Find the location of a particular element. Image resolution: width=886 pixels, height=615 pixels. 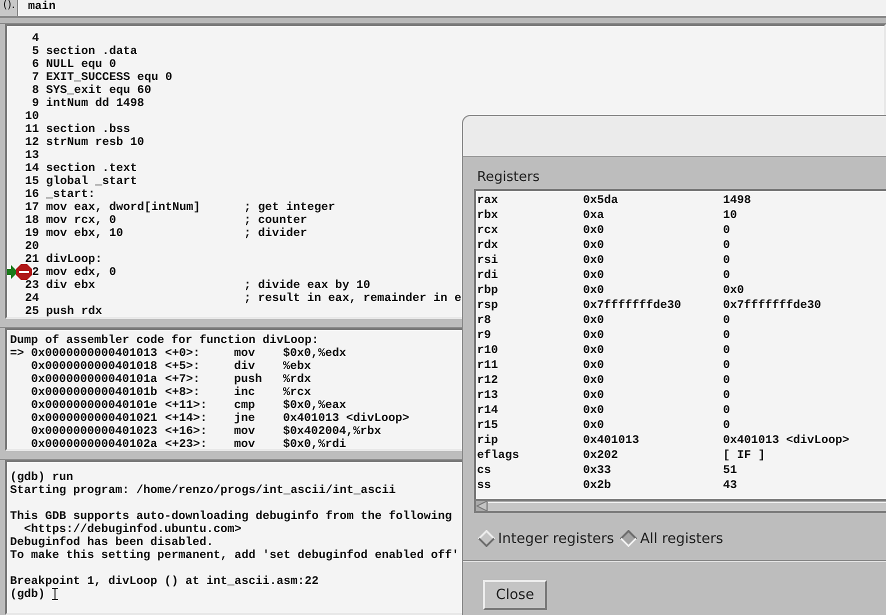

code-text: SYS_exit equ 60 is located at coordinates (99, 91).